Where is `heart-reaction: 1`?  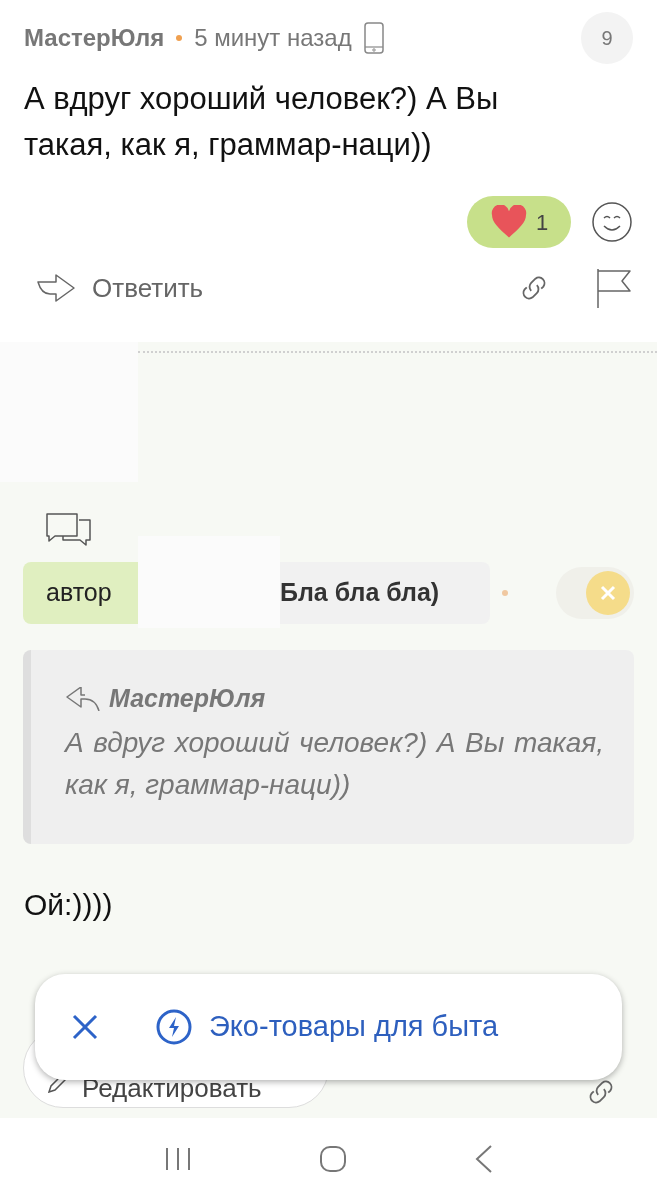 heart-reaction: 1 is located at coordinates (519, 222).